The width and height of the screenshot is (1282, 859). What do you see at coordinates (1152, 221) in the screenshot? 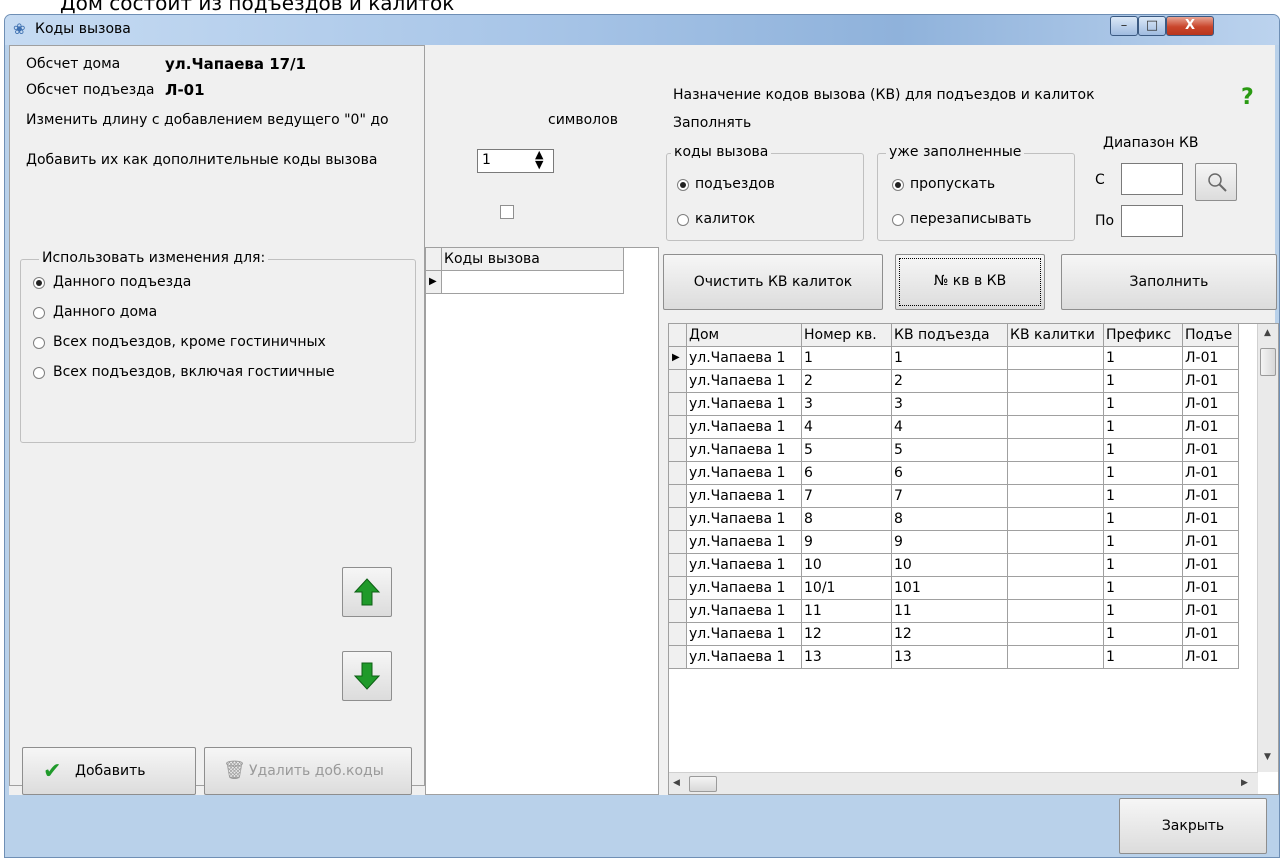
I see `range-to-input` at bounding box center [1152, 221].